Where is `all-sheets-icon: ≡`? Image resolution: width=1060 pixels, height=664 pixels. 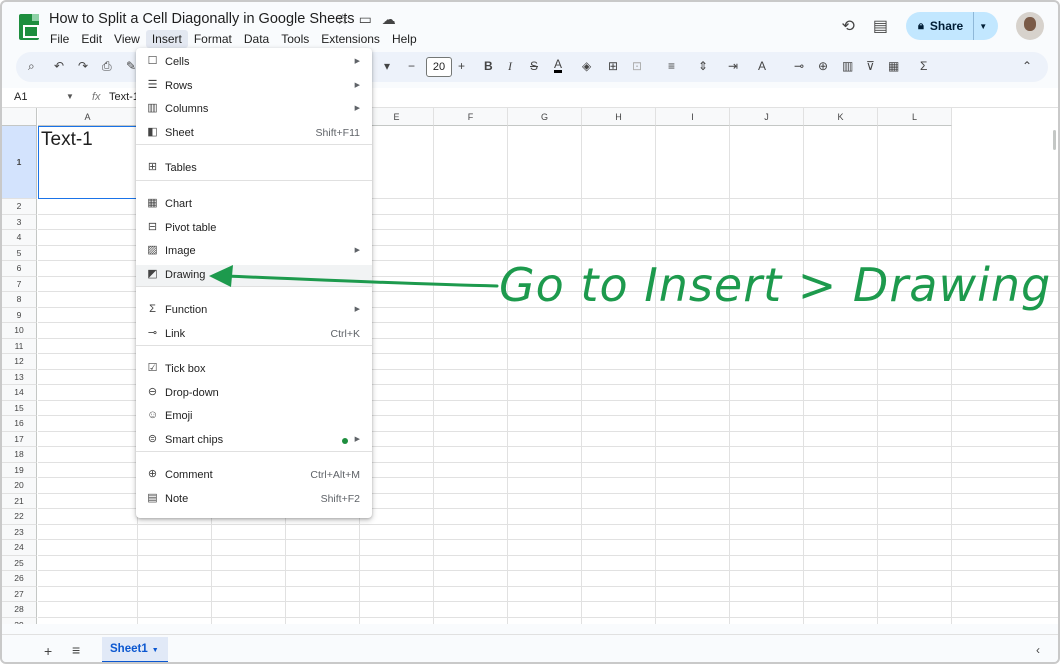
all-sheets-icon: ≡ is located at coordinates (76, 650).